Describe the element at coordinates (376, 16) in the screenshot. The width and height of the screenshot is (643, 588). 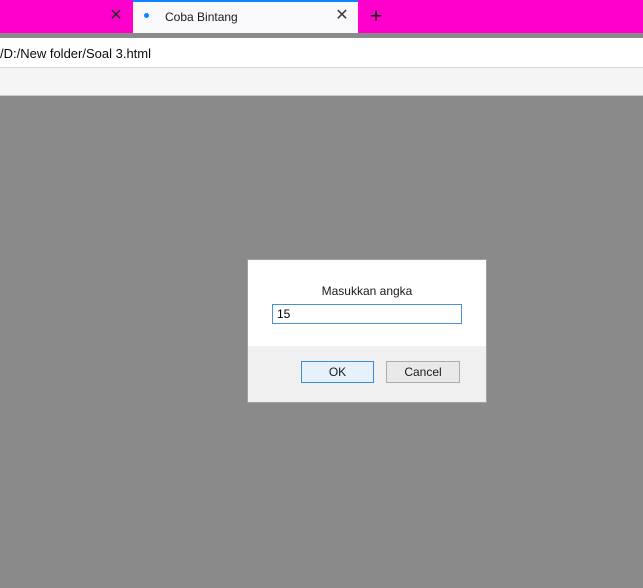
I see `new-tab-plus-icon: +` at that location.